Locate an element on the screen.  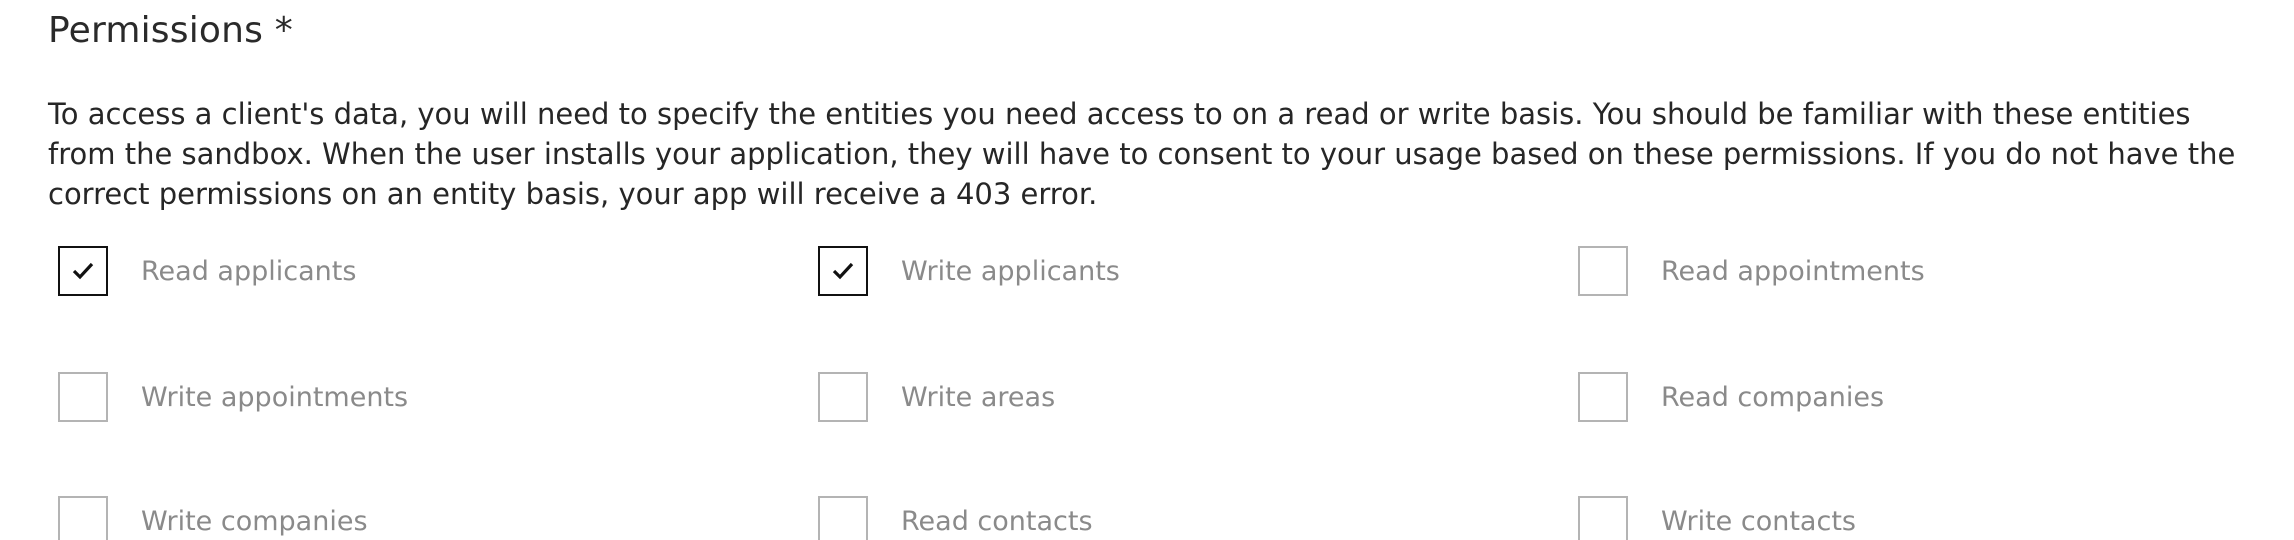
permission-read-appointments: Read appointments is located at coordinates (1751, 271).